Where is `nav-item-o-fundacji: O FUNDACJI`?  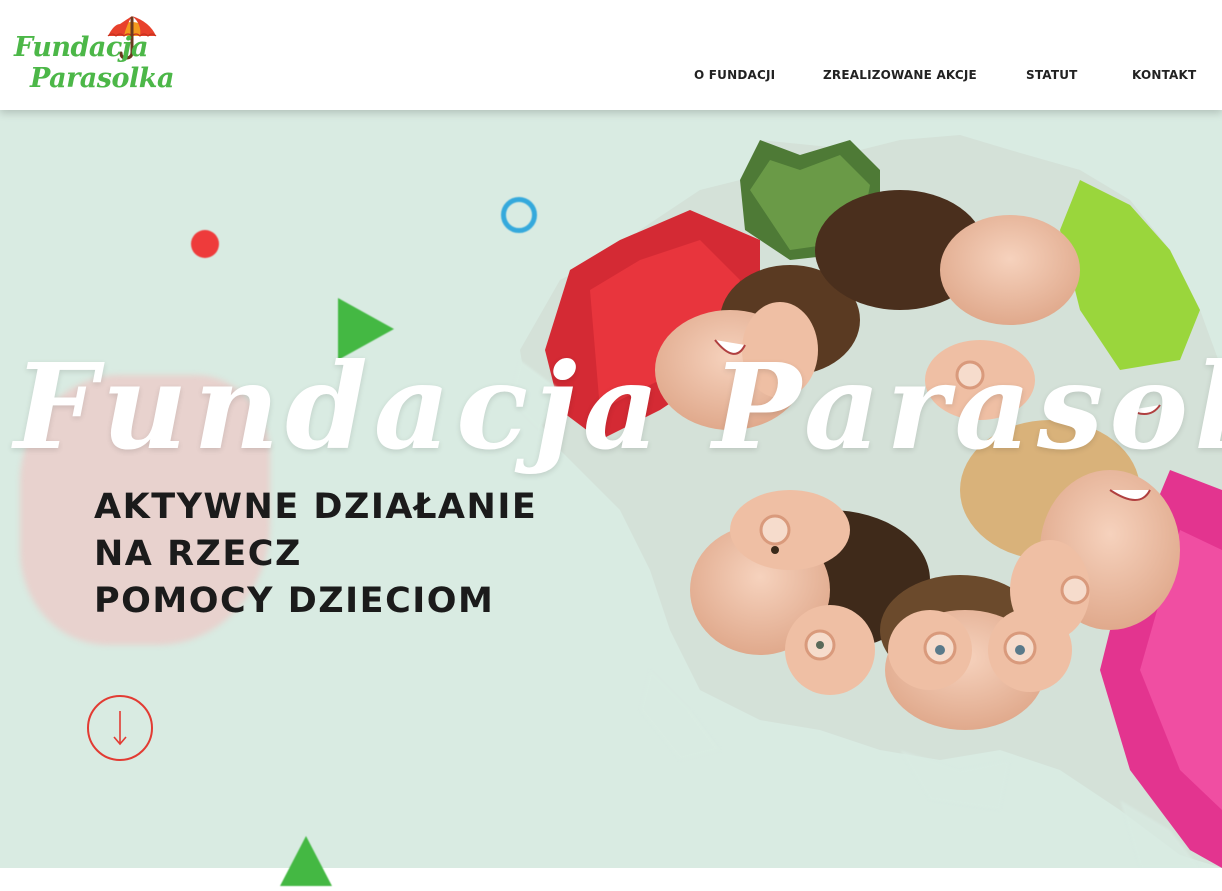 nav-item-o-fundacji: O FUNDACJI is located at coordinates (734, 75).